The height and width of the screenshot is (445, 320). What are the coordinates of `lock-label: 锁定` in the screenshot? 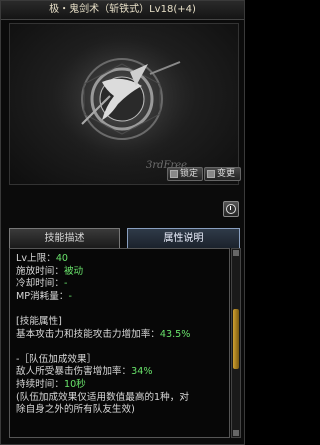 It's located at (189, 174).